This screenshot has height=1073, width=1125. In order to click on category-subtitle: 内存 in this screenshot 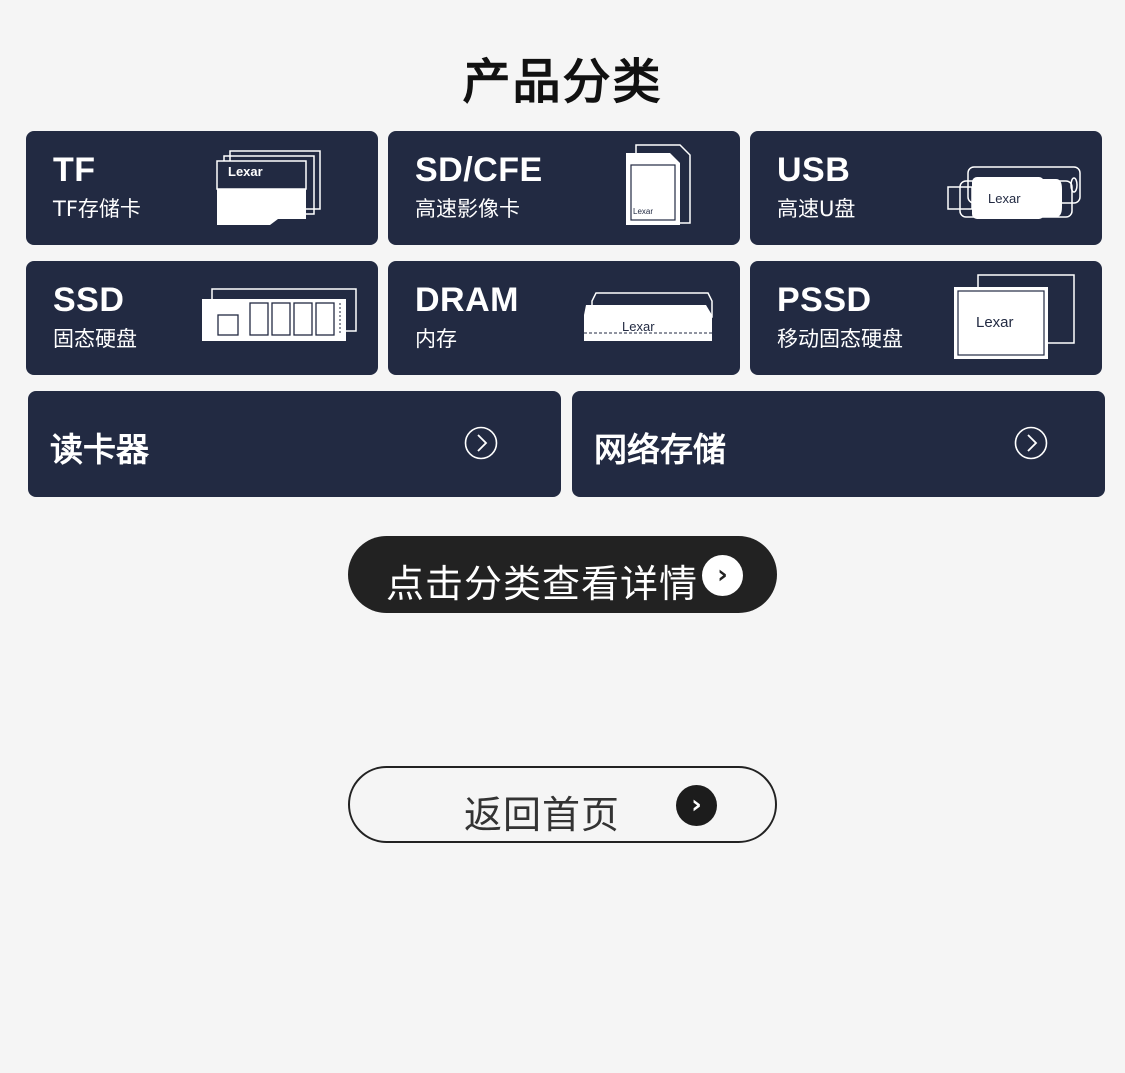, I will do `click(436, 339)`.